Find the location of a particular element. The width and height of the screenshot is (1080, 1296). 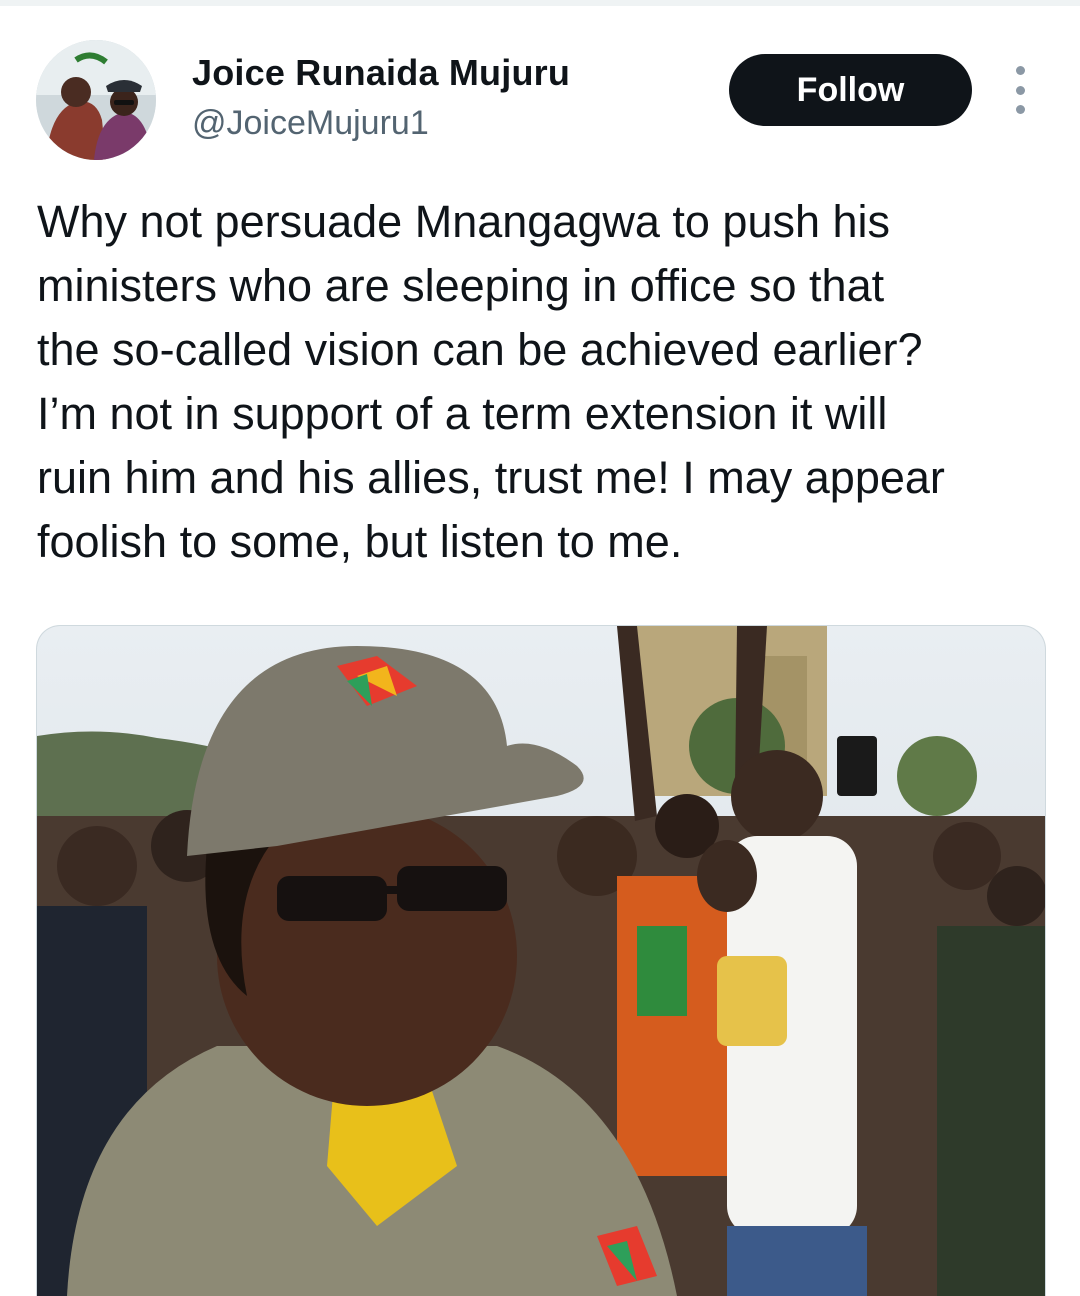

avatar is located at coordinates (96, 100).